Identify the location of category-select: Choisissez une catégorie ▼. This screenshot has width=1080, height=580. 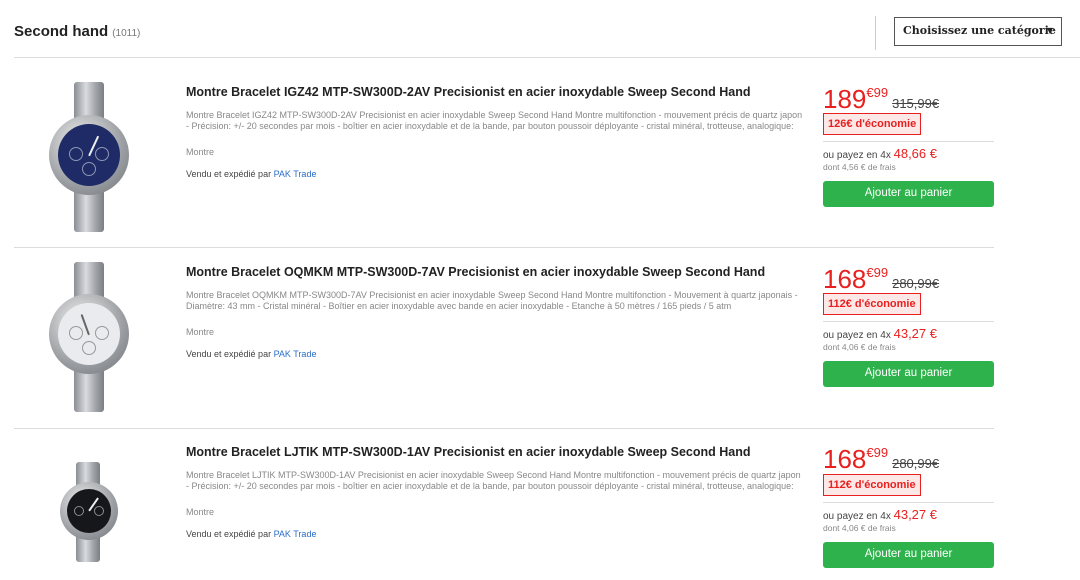
(978, 31).